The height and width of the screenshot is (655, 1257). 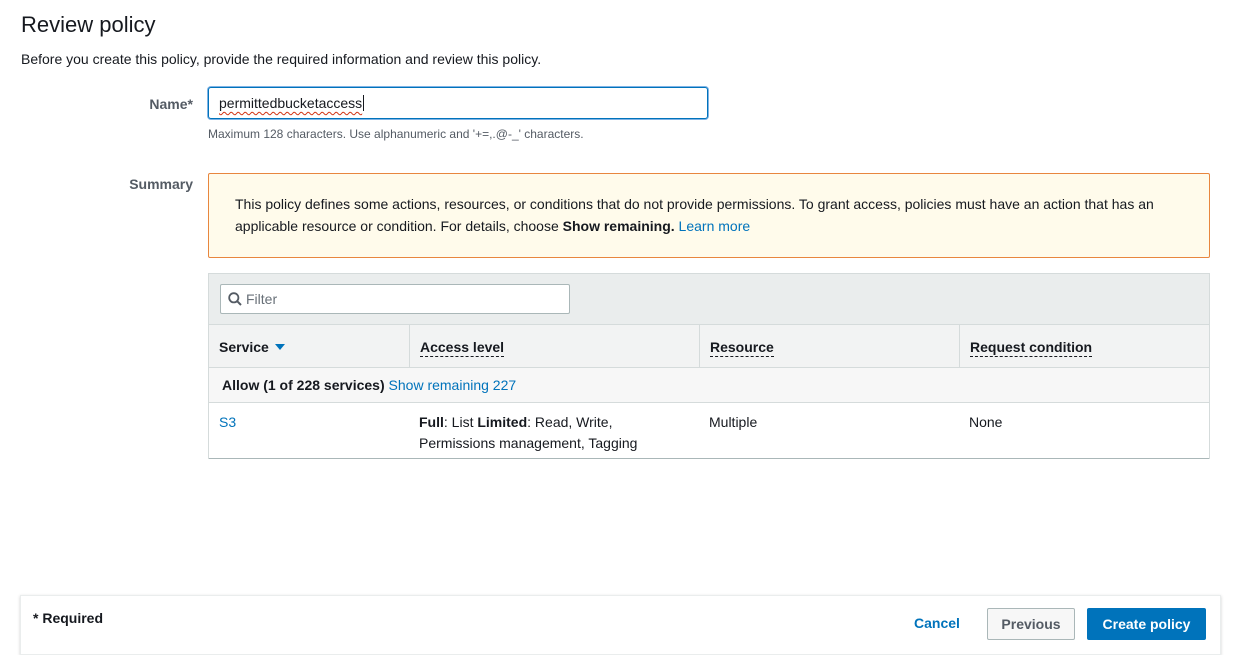 What do you see at coordinates (235, 299) in the screenshot?
I see `search-icon` at bounding box center [235, 299].